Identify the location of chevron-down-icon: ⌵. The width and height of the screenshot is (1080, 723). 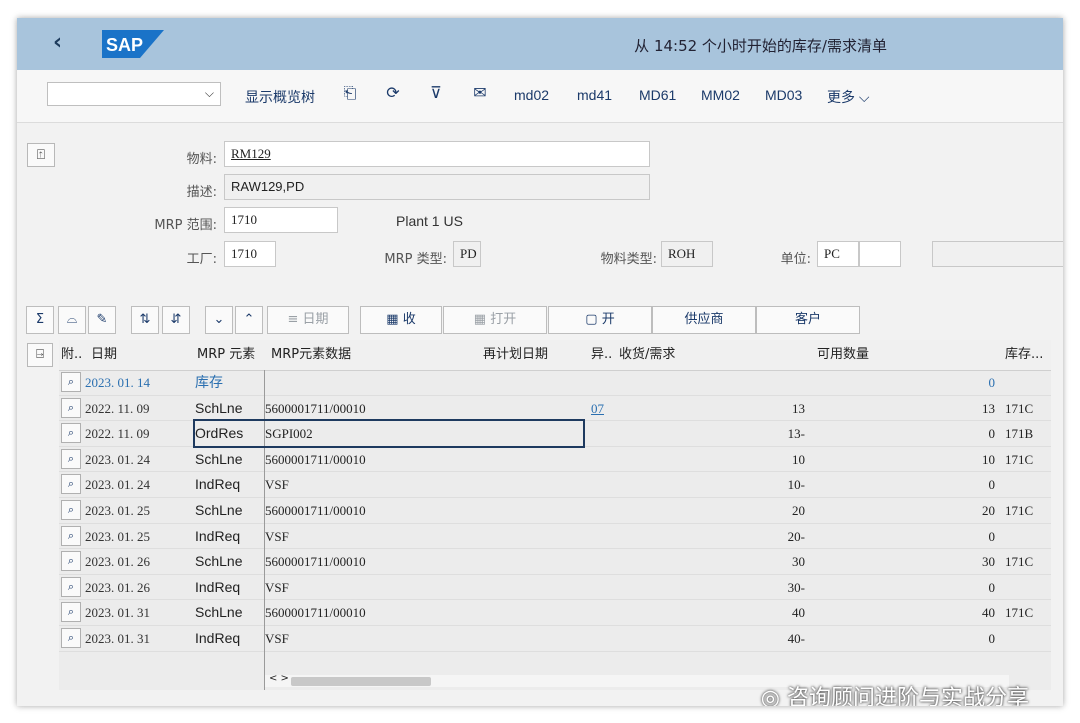
(209, 93).